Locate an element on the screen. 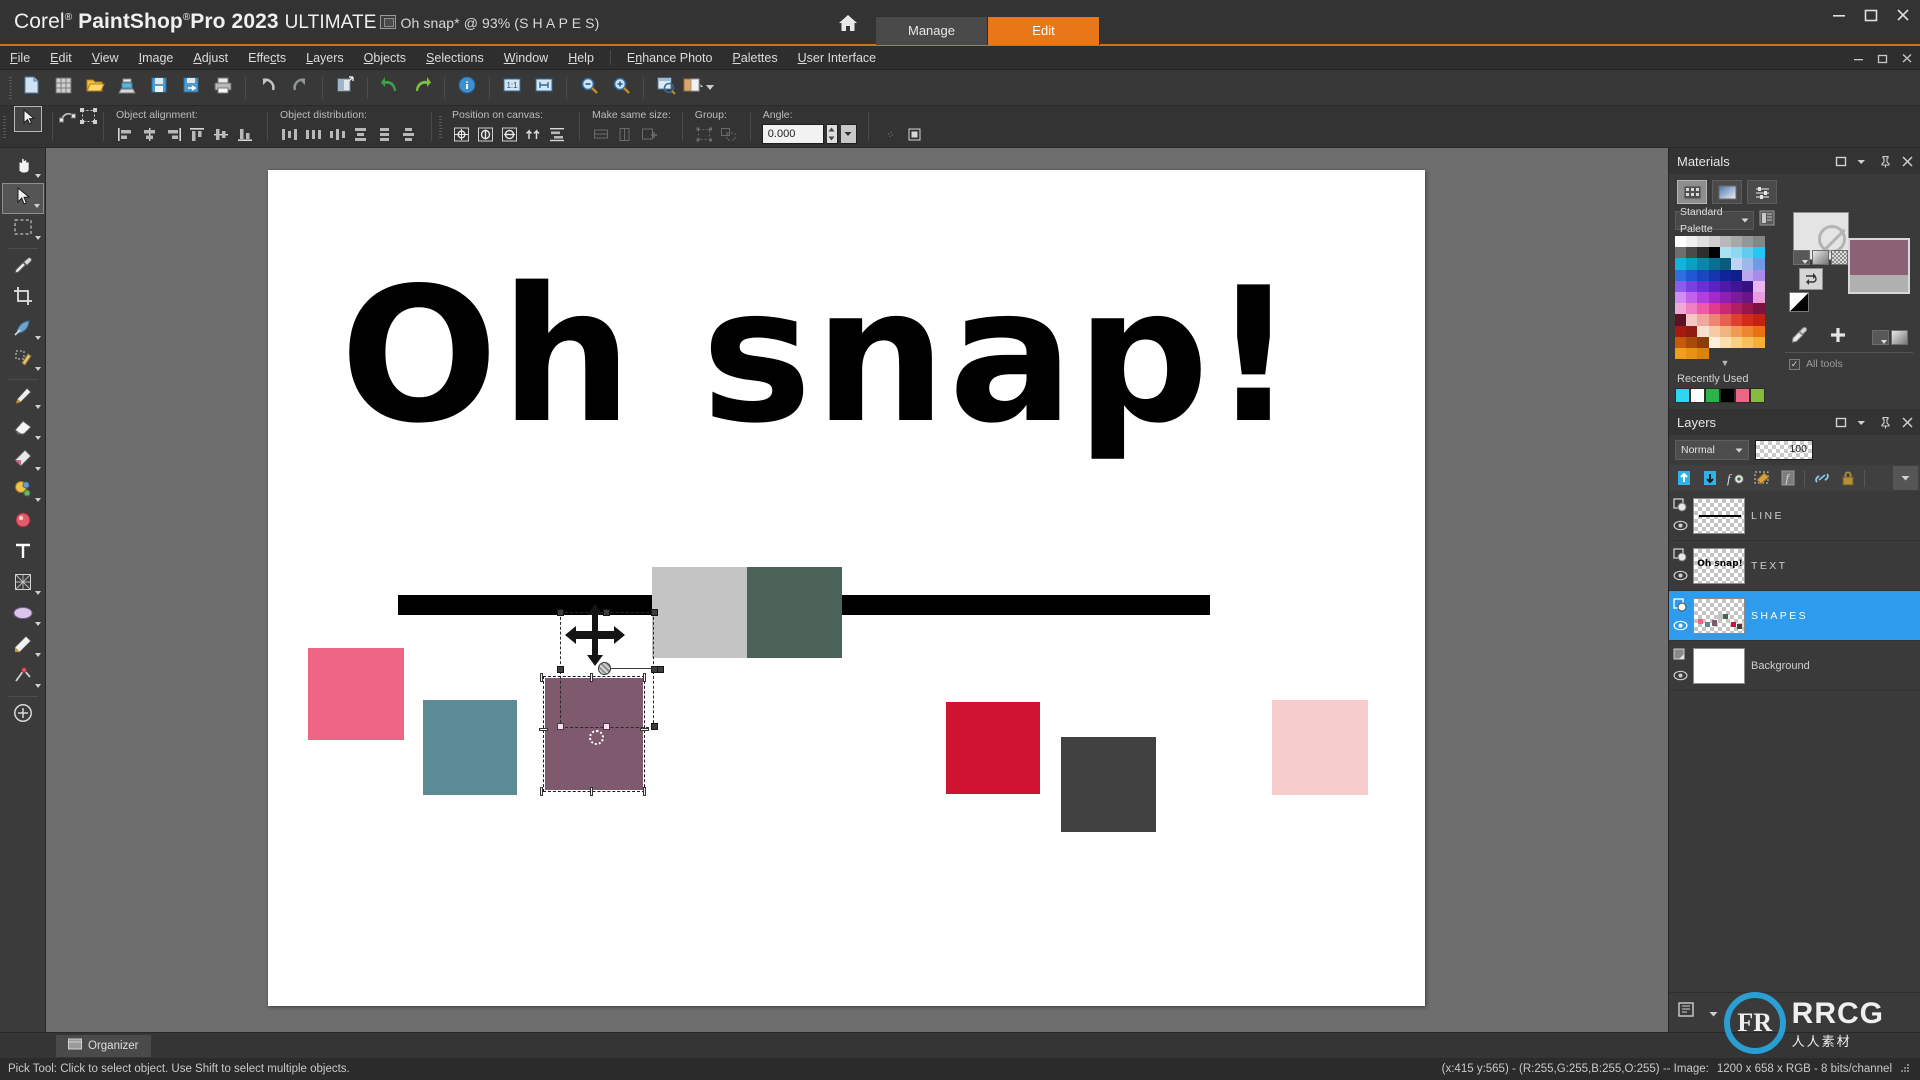 The image size is (1920, 1080). zoom-out-button is located at coordinates (589, 88).